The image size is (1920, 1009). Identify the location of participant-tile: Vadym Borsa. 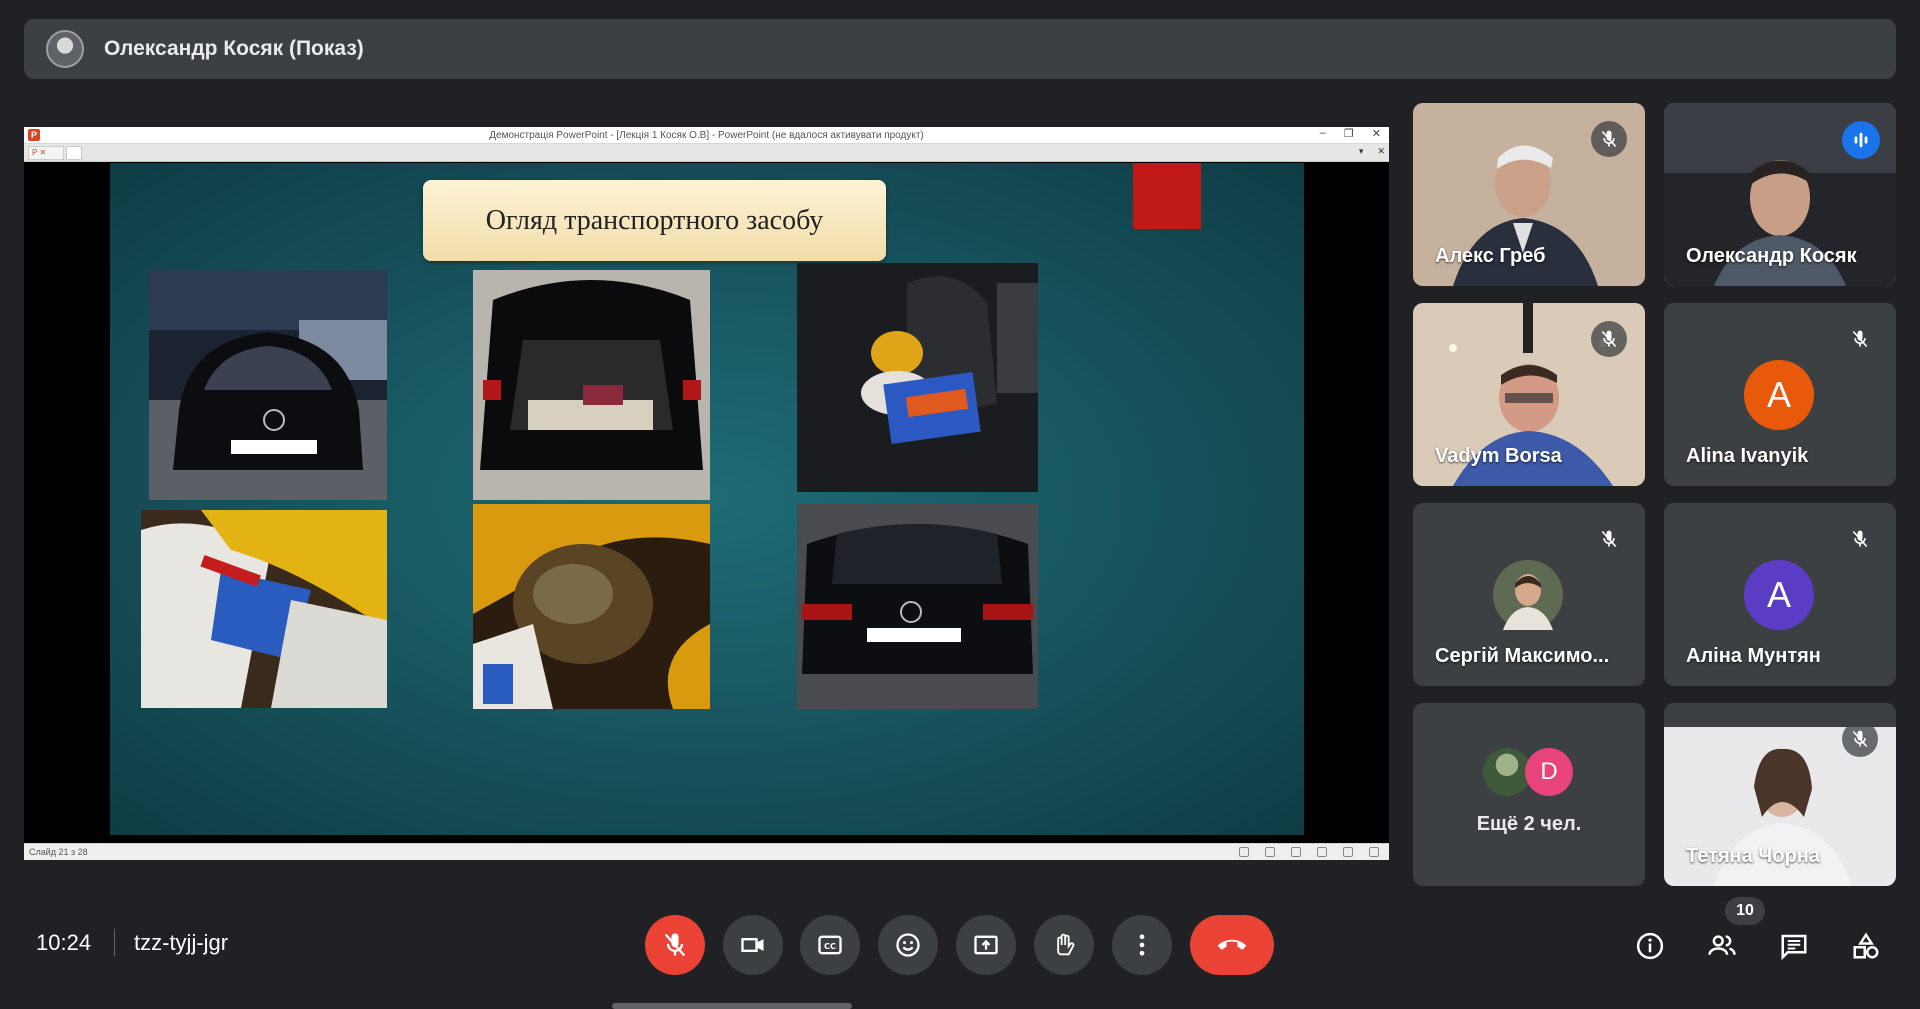
(1529, 394).